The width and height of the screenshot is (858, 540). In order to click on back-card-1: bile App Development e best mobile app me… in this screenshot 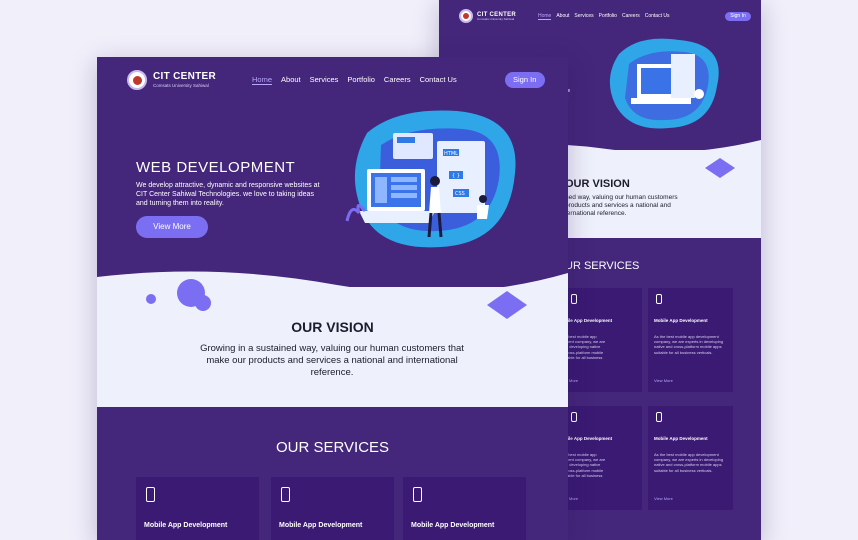, I will do `click(603, 340)`.